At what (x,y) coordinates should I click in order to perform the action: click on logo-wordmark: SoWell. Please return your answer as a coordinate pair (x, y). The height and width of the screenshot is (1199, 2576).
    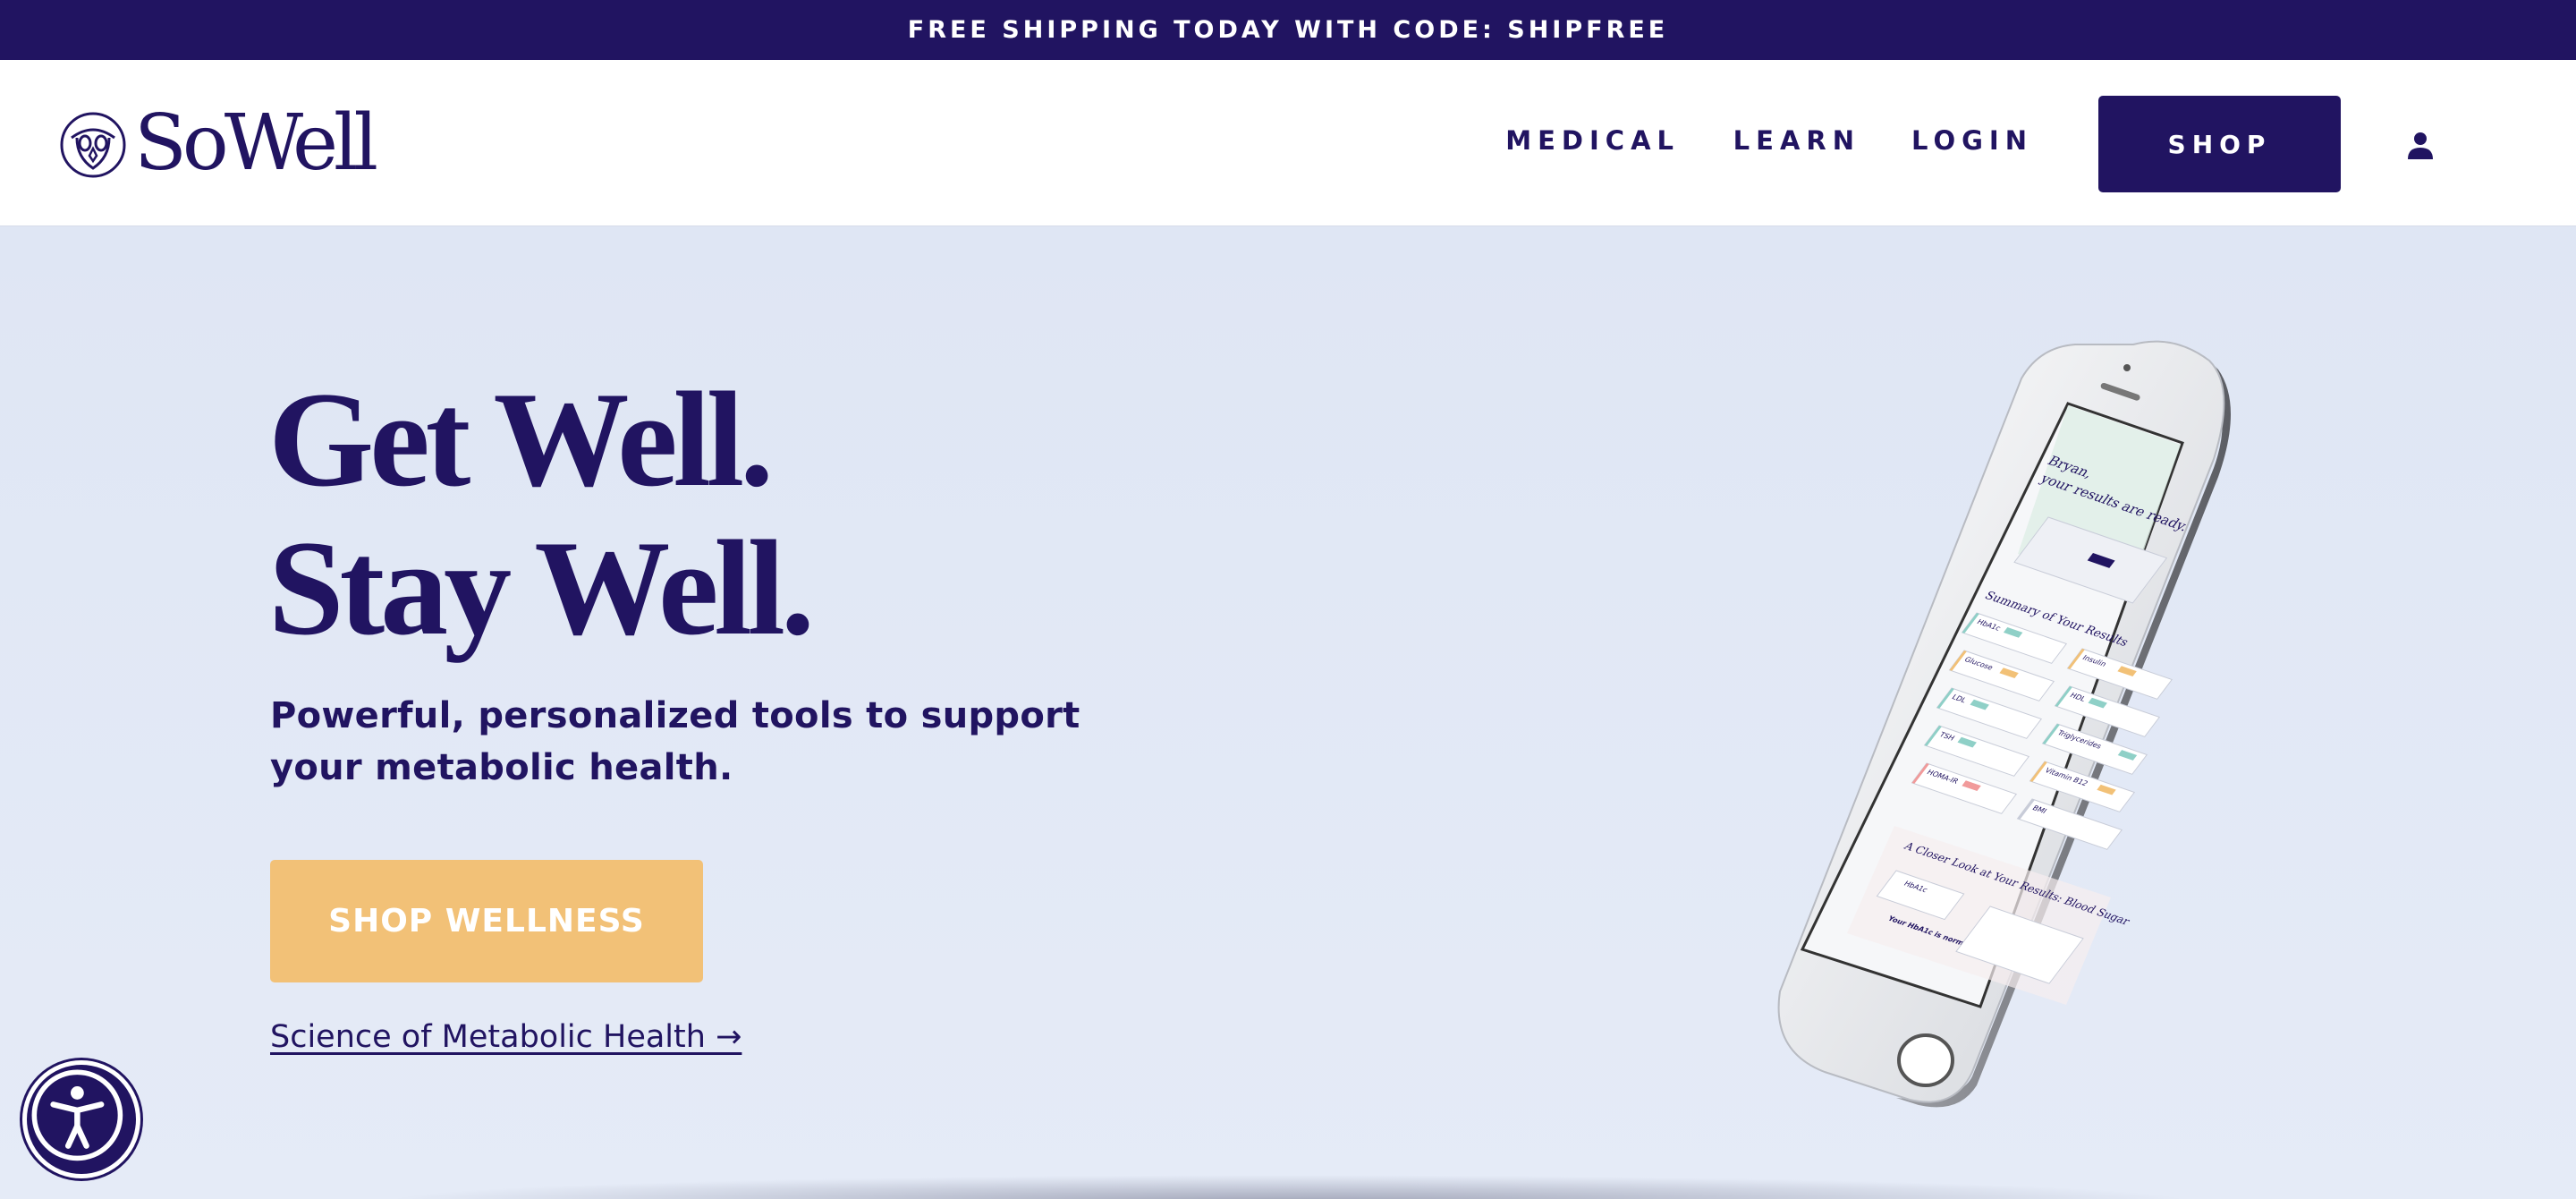
    Looking at the image, I should click on (256, 143).